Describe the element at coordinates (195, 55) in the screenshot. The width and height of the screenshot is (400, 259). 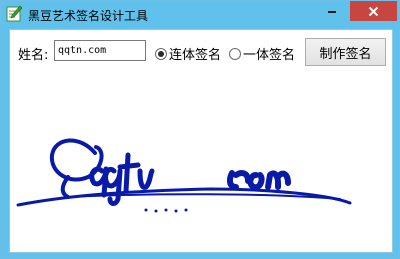
I see `radio-label: 连体签名` at that location.